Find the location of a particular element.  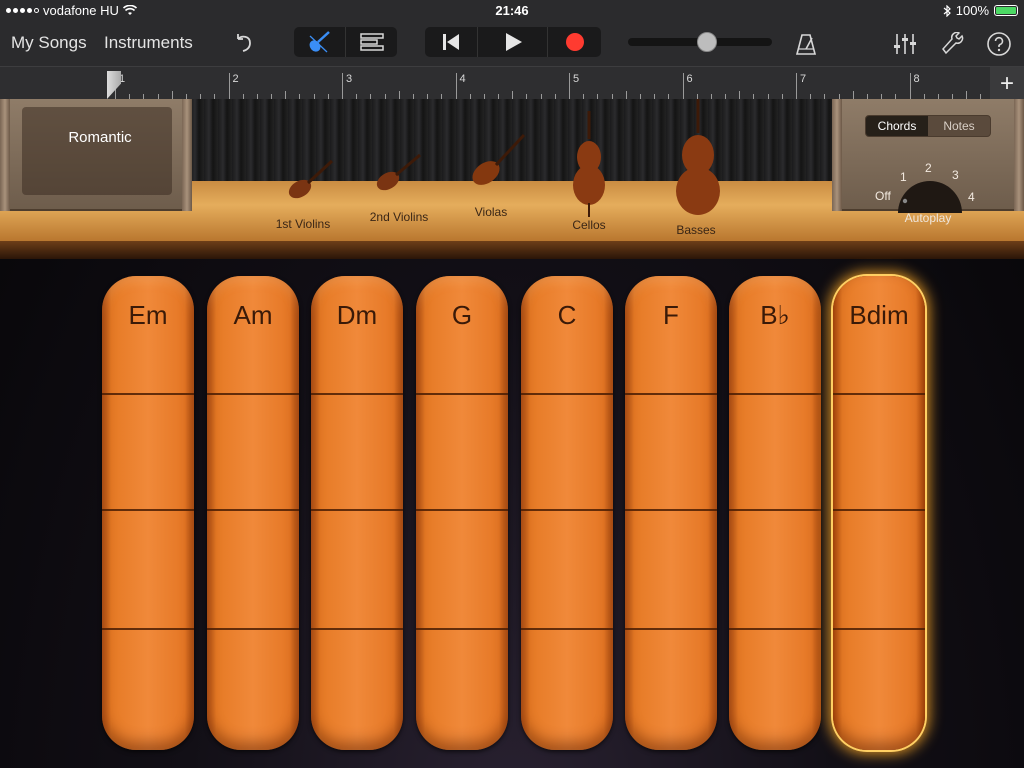

mixer-icon is located at coordinates (905, 44).